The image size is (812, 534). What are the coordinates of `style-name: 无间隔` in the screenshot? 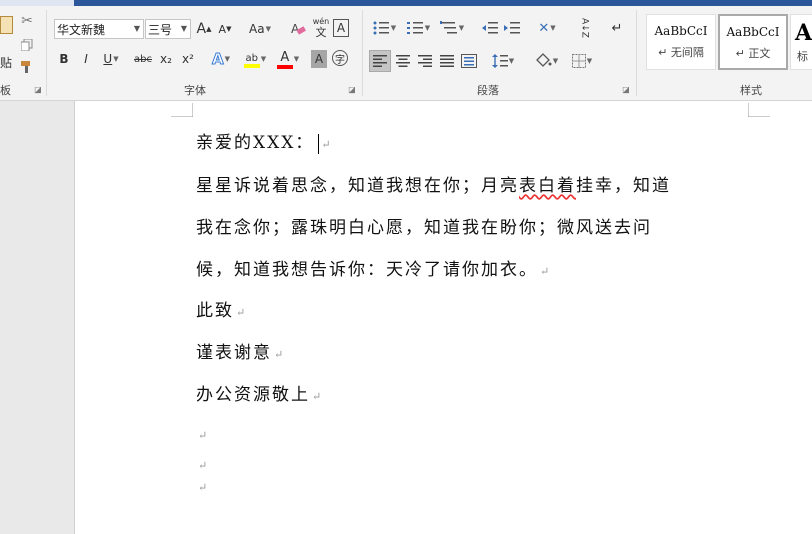 It's located at (687, 52).